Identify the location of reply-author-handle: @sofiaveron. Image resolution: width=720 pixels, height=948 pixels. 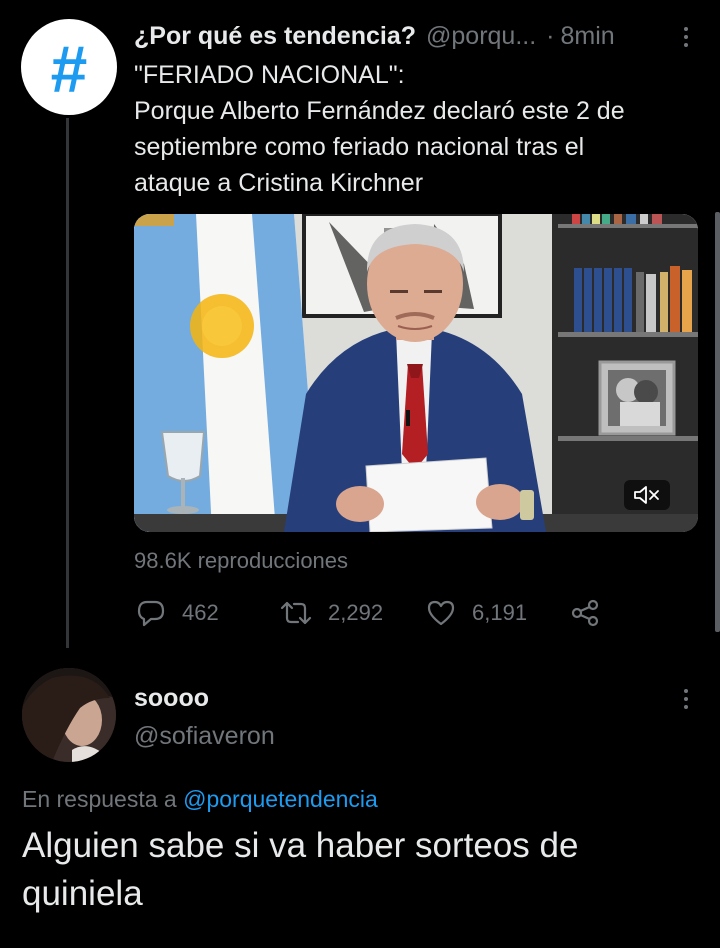
(204, 736).